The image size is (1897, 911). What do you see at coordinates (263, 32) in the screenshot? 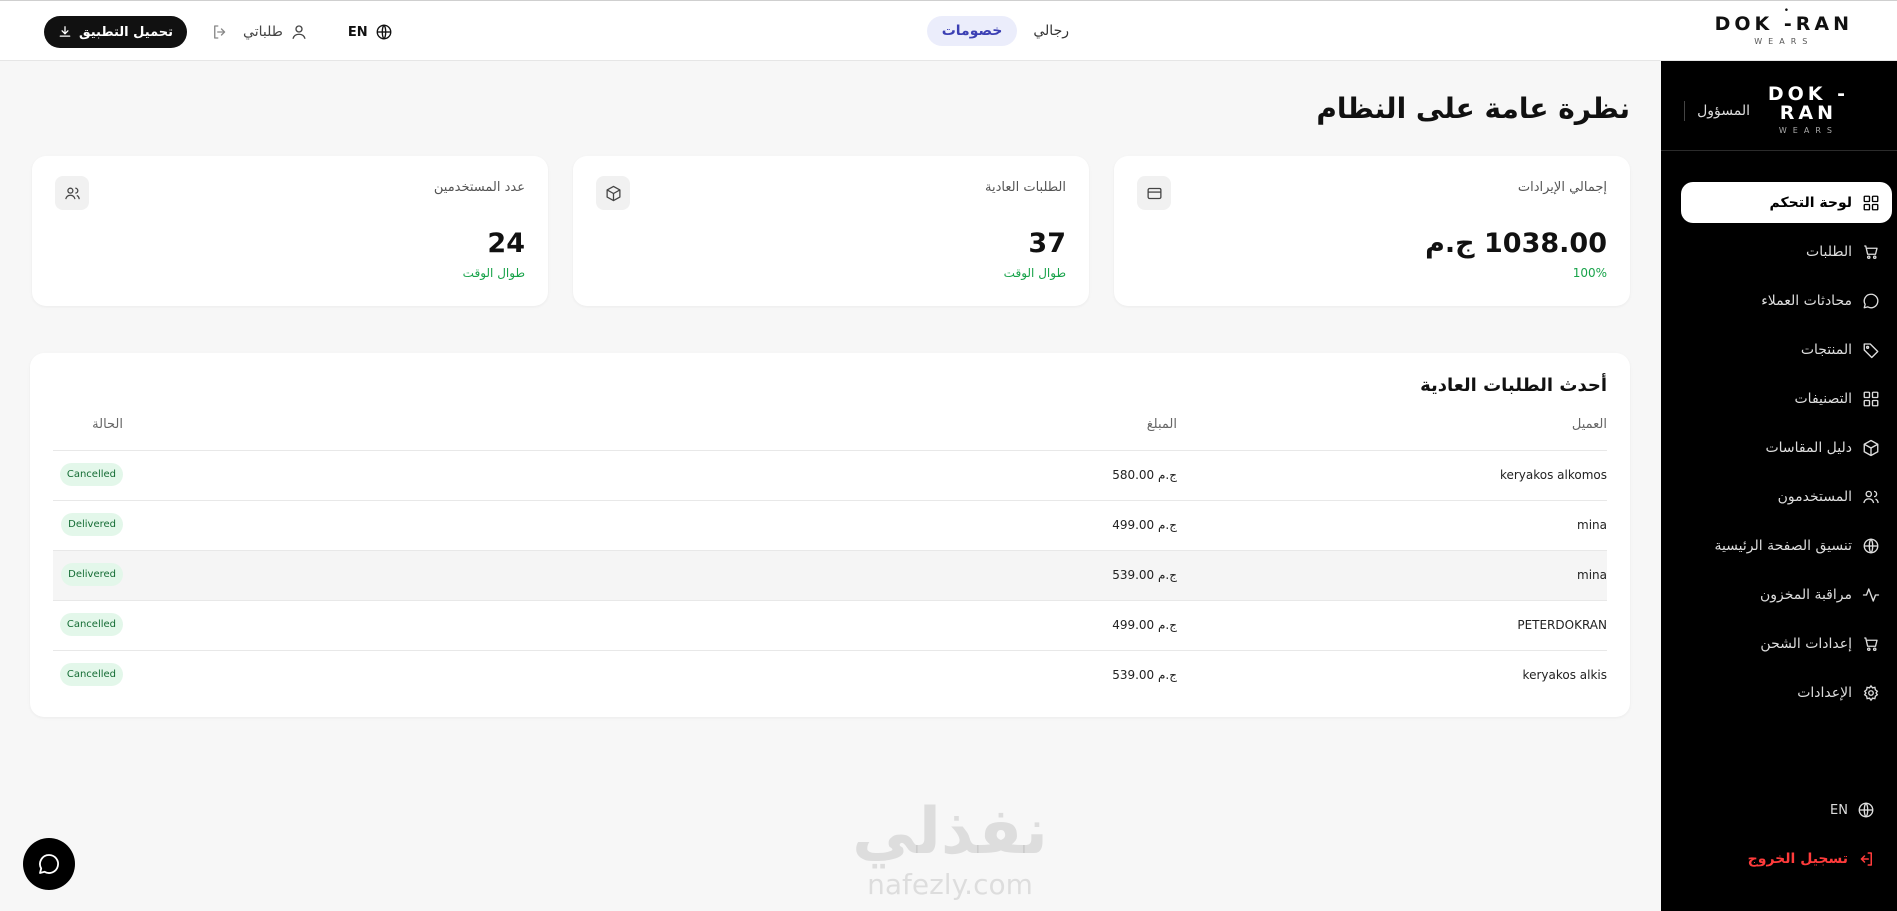
I see `my-orders-label: طلباتي` at bounding box center [263, 32].